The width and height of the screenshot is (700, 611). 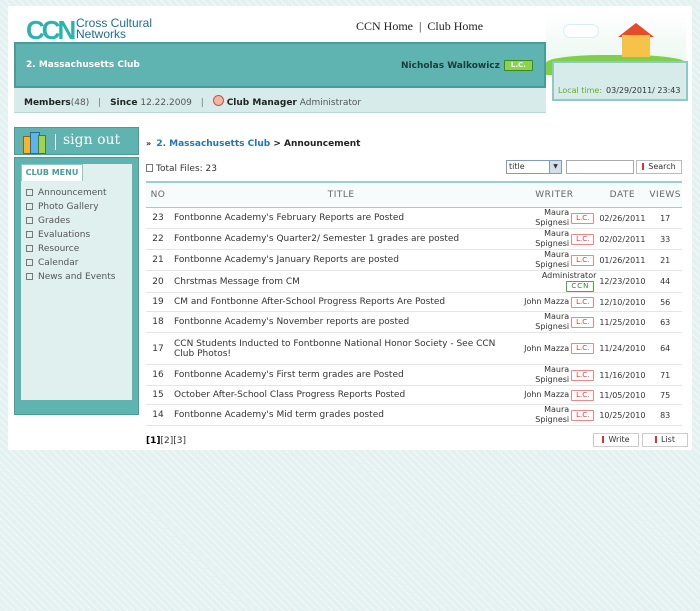 I want to click on ccn-home-link: CCN Home, so click(x=384, y=26).